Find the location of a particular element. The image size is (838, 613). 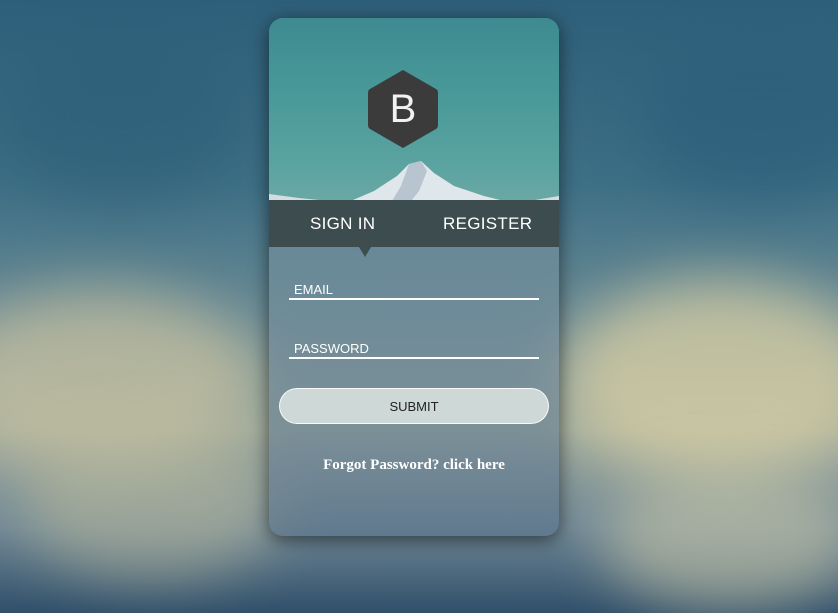

mountain-hero-image: B is located at coordinates (414, 109).